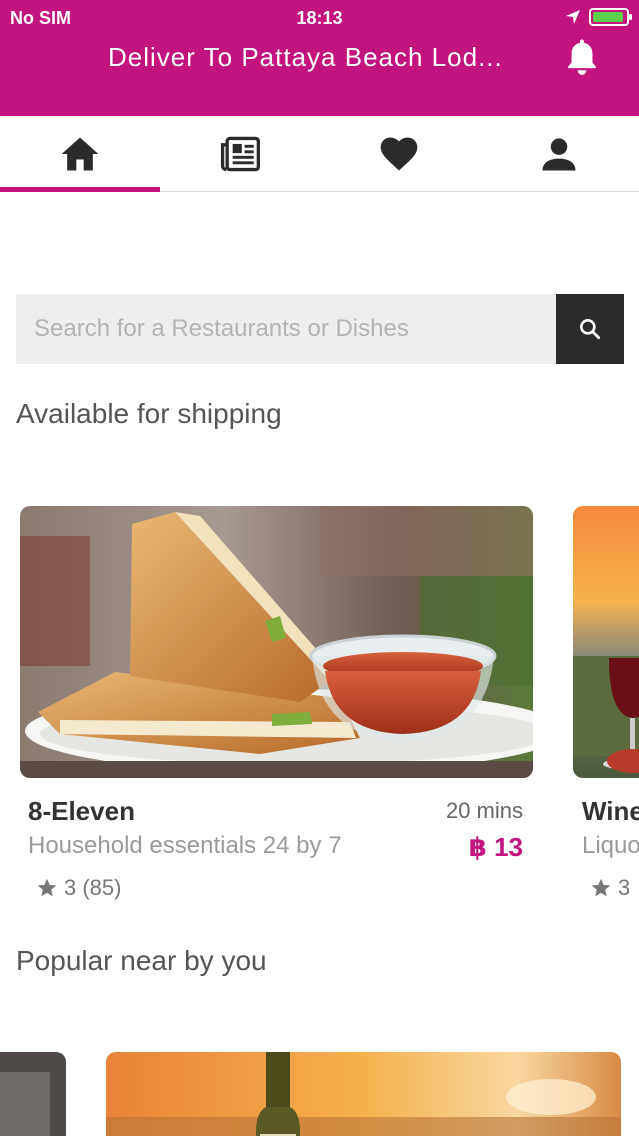  I want to click on search-bar, so click(320, 329).